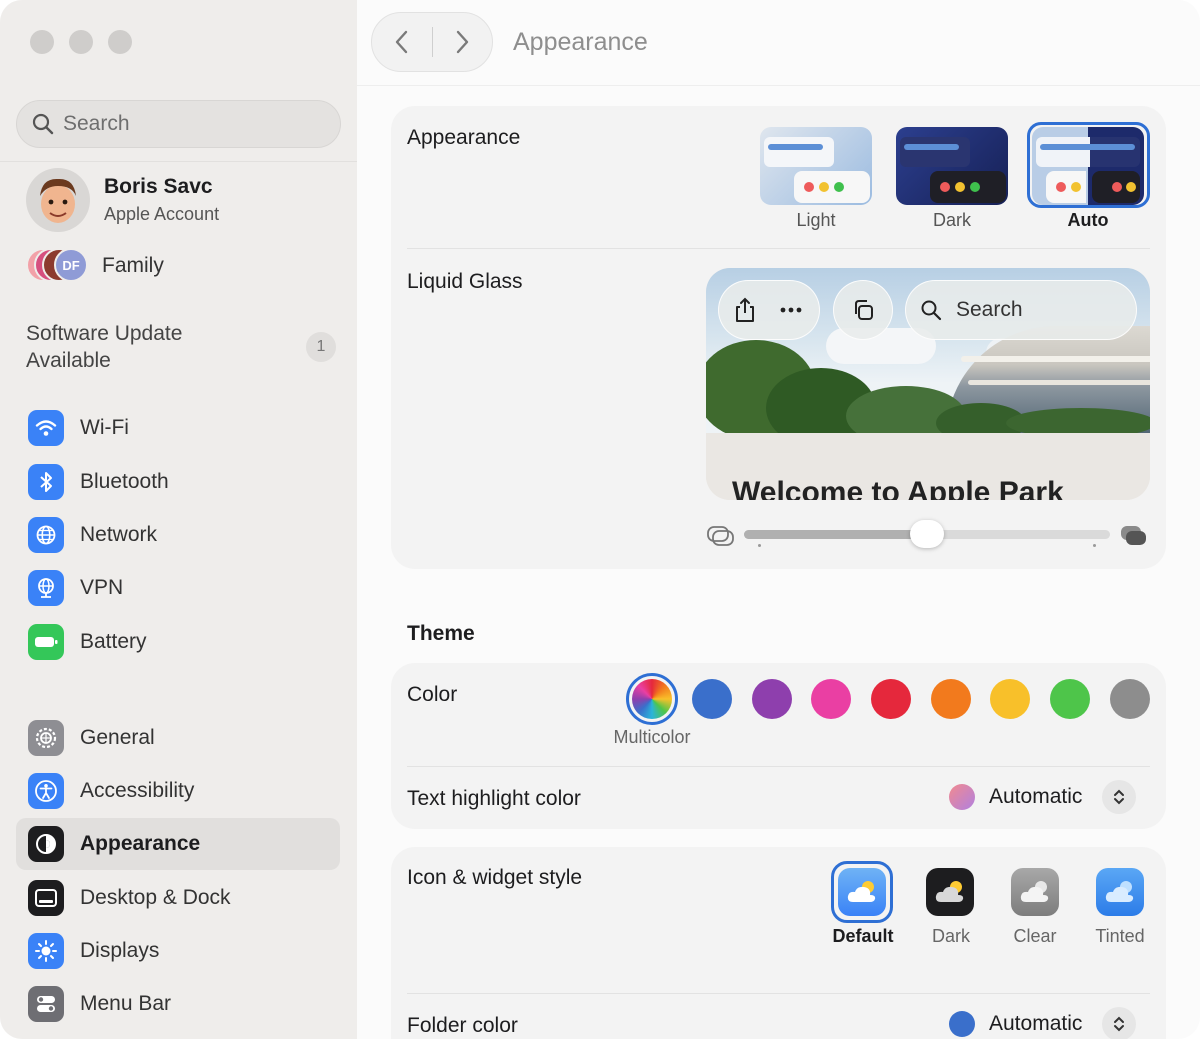 The width and height of the screenshot is (1200, 1039). What do you see at coordinates (816, 220) in the screenshot?
I see `appearance-light-label: Light` at bounding box center [816, 220].